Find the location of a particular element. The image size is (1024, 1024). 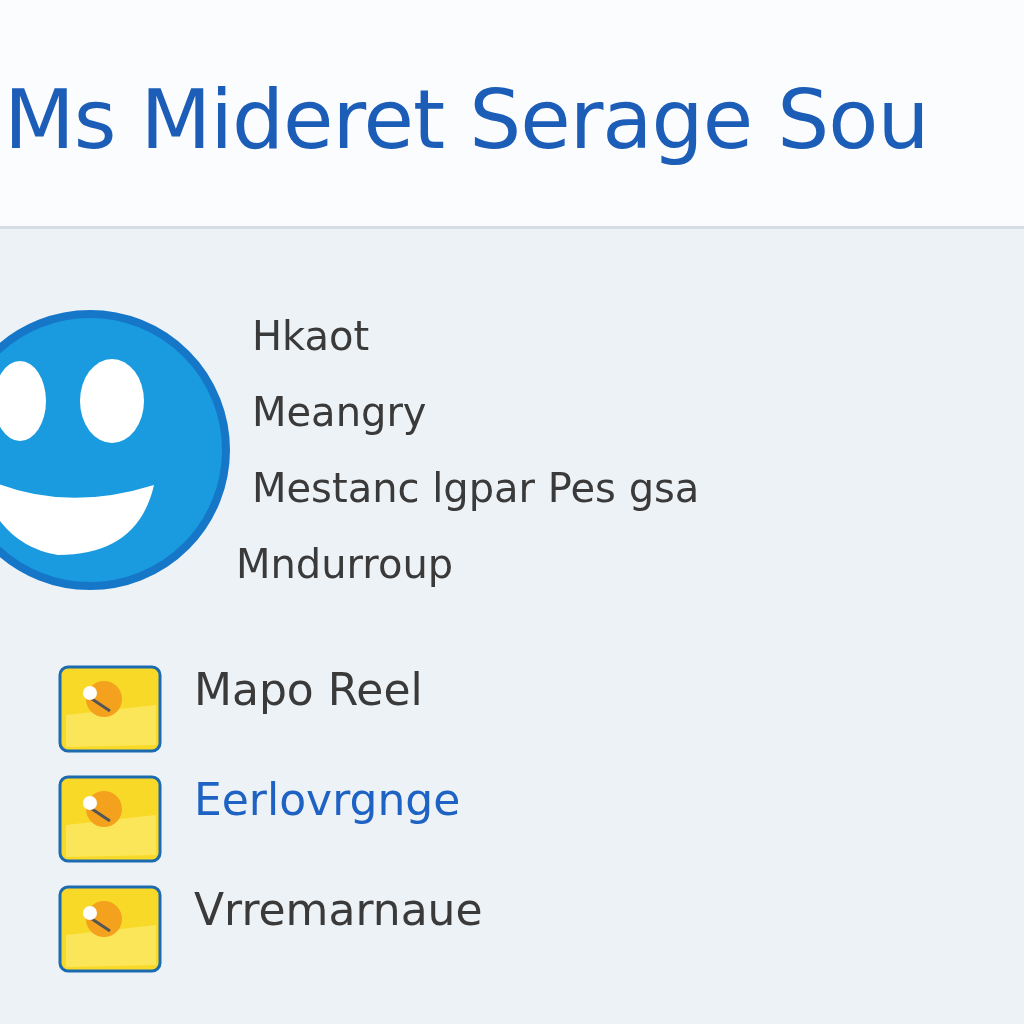

app-link: Vrremarnaue is located at coordinates (338, 909).